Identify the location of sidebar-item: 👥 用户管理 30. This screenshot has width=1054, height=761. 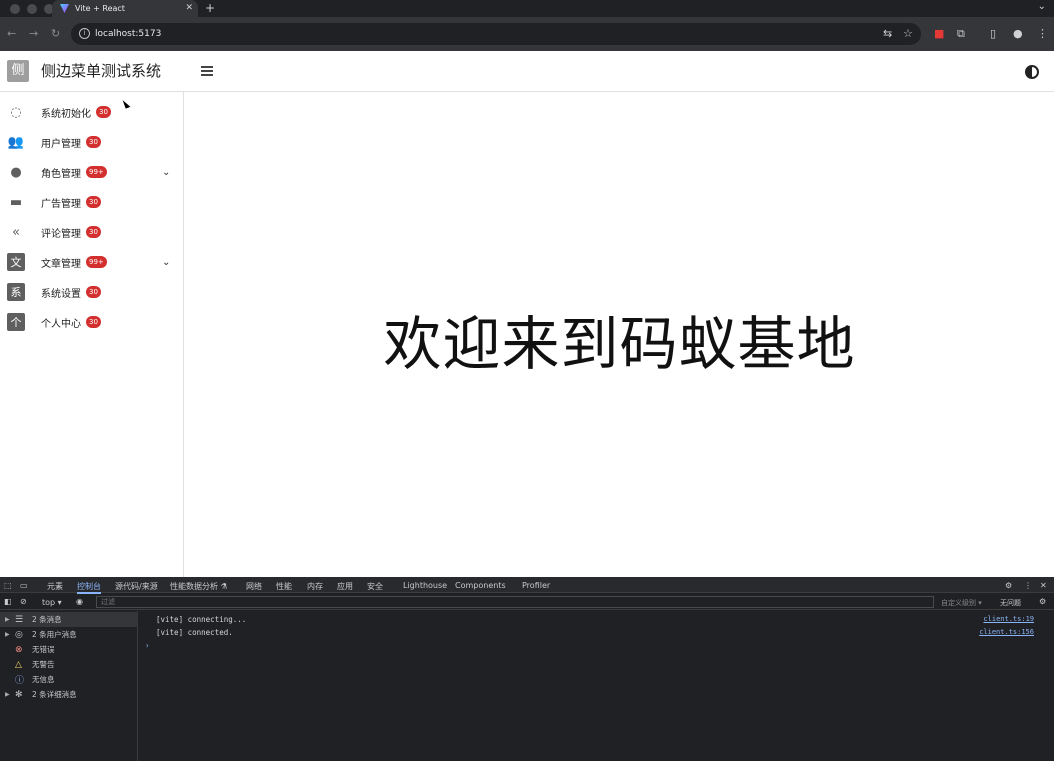
(92, 142).